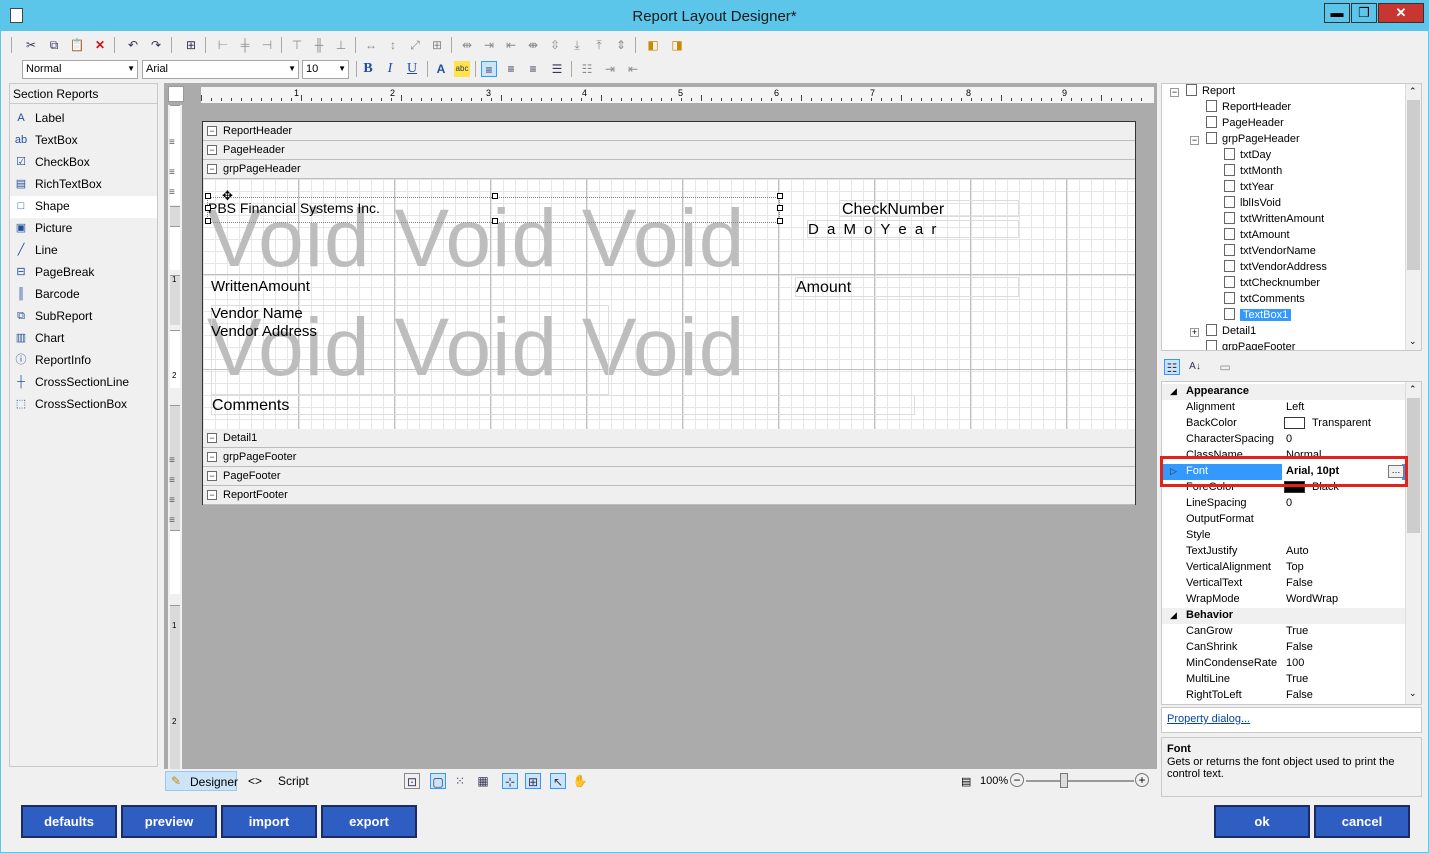 The image size is (1429, 853). I want to click on size-to-grid-icon: ⊞, so click(437, 45).